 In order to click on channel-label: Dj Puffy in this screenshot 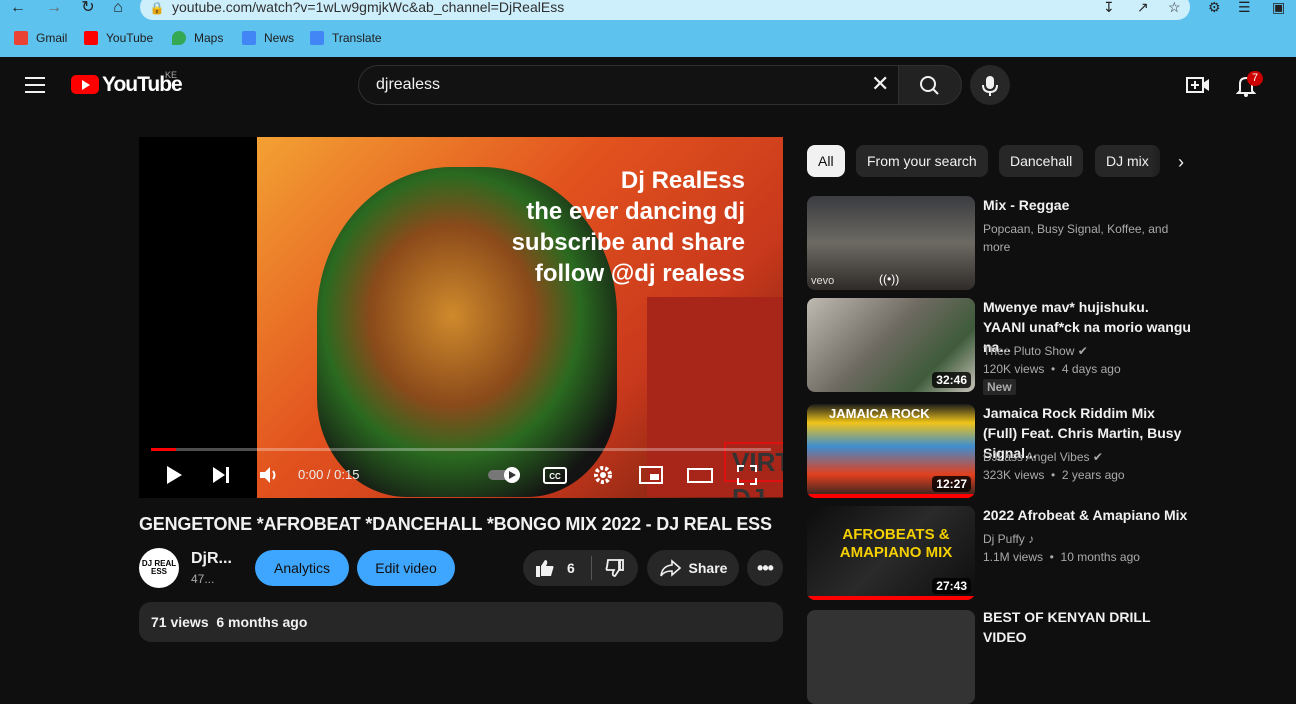, I will do `click(1004, 539)`.